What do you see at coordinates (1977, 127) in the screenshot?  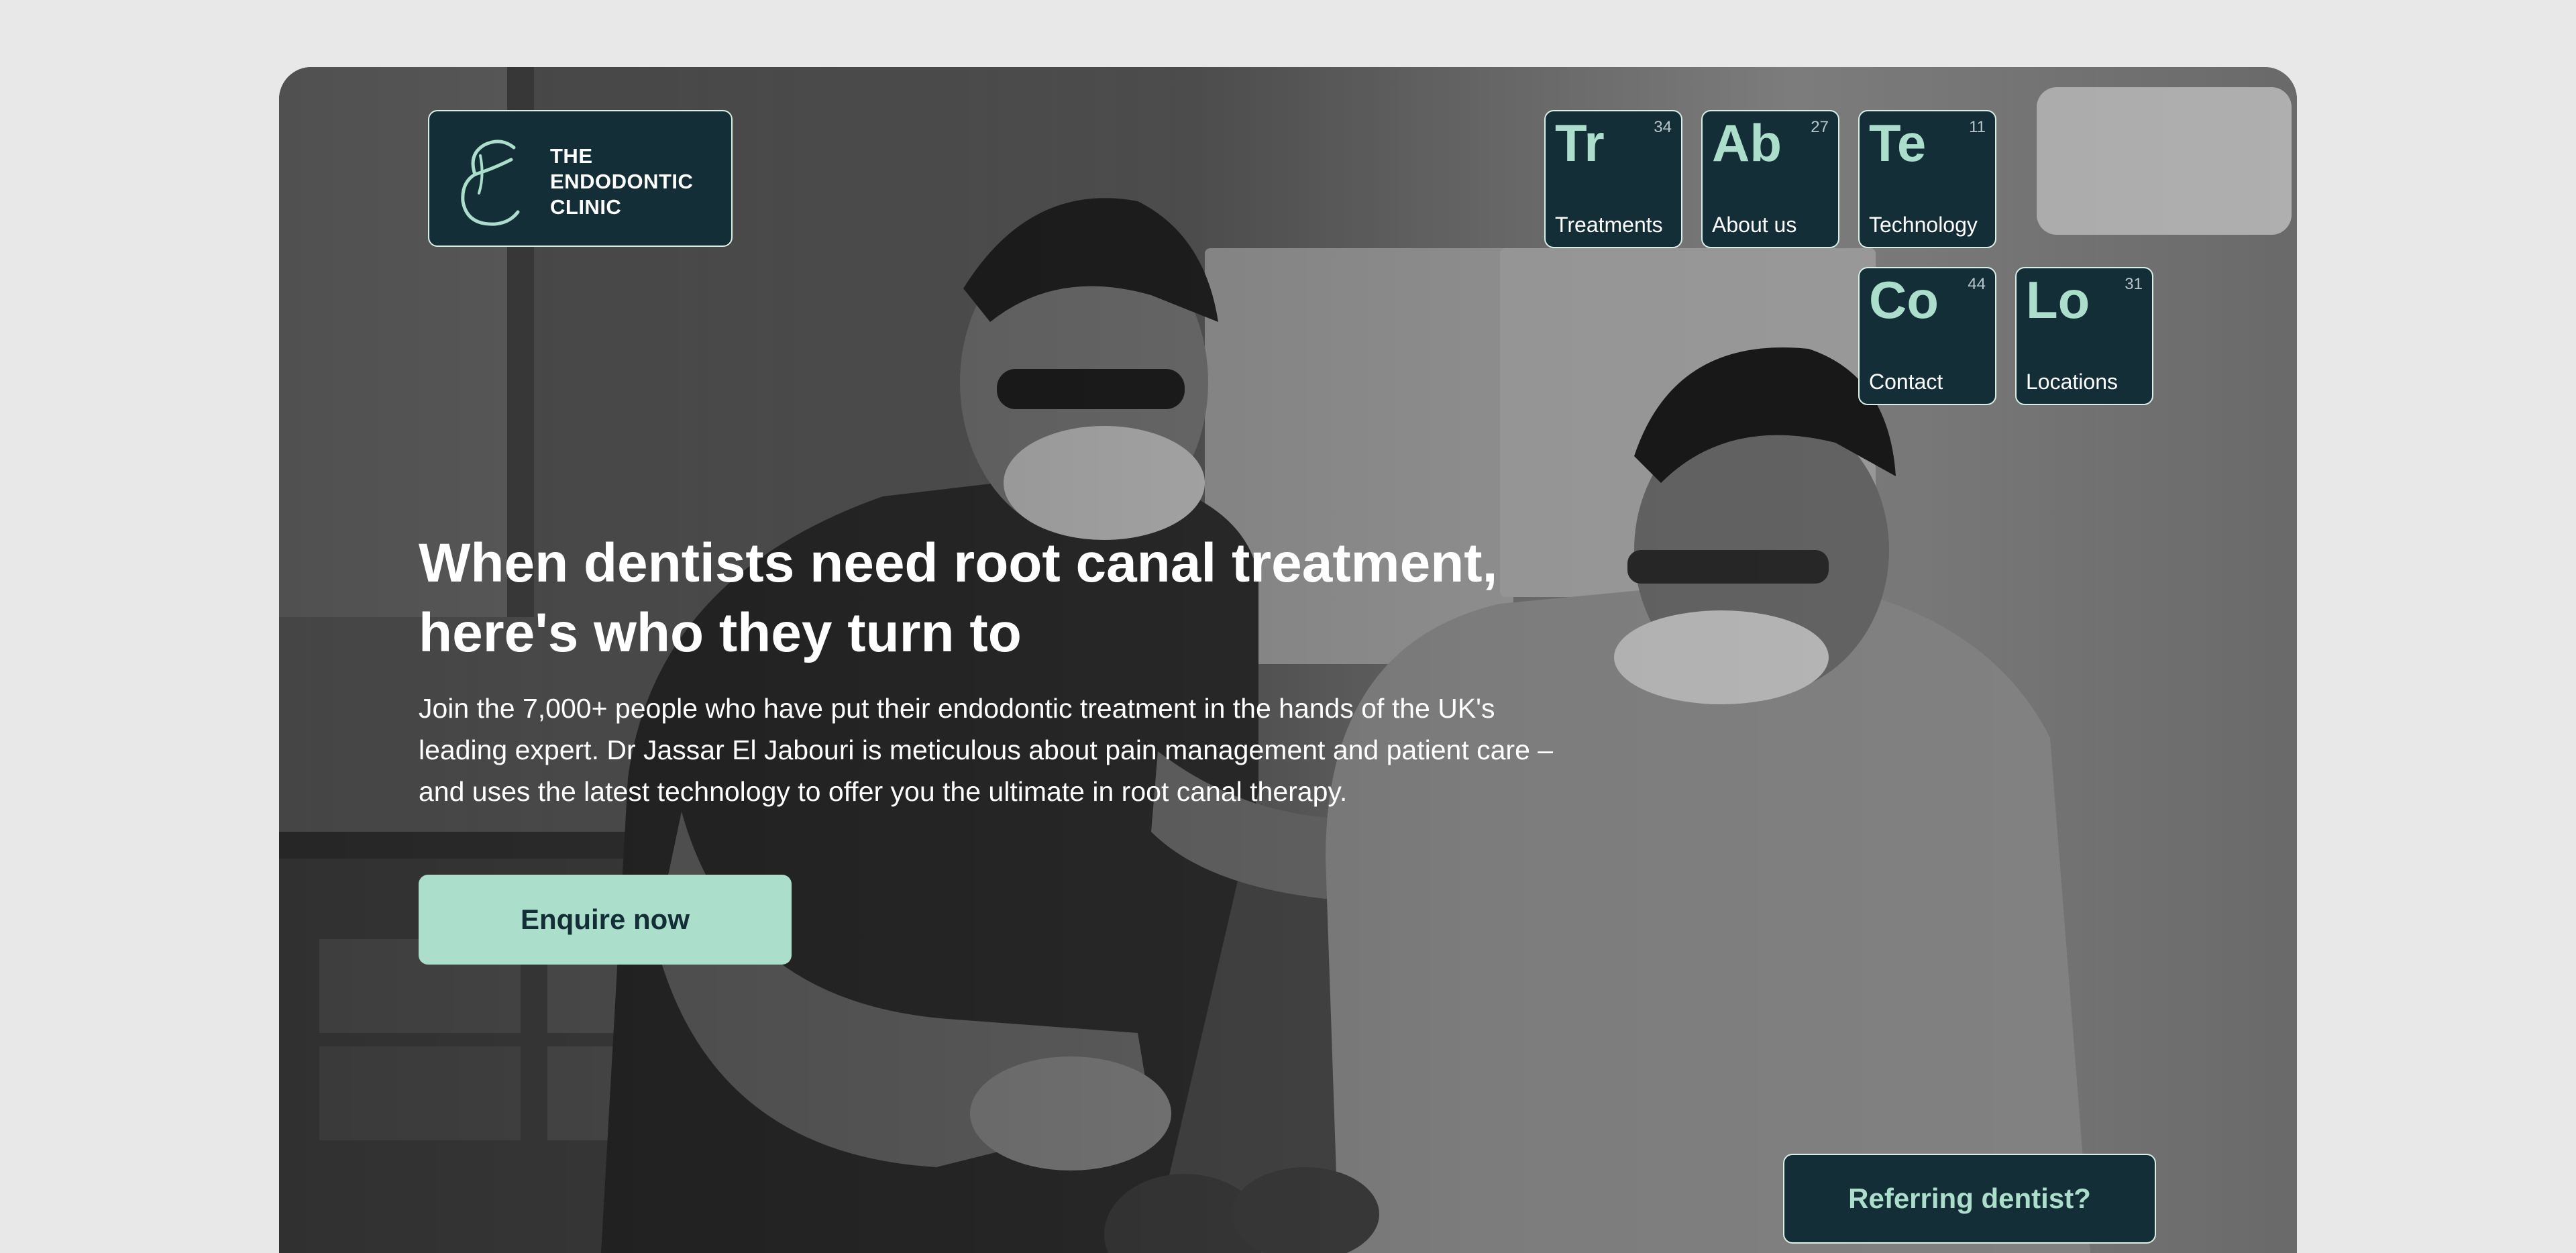 I see `tile-number: 11` at bounding box center [1977, 127].